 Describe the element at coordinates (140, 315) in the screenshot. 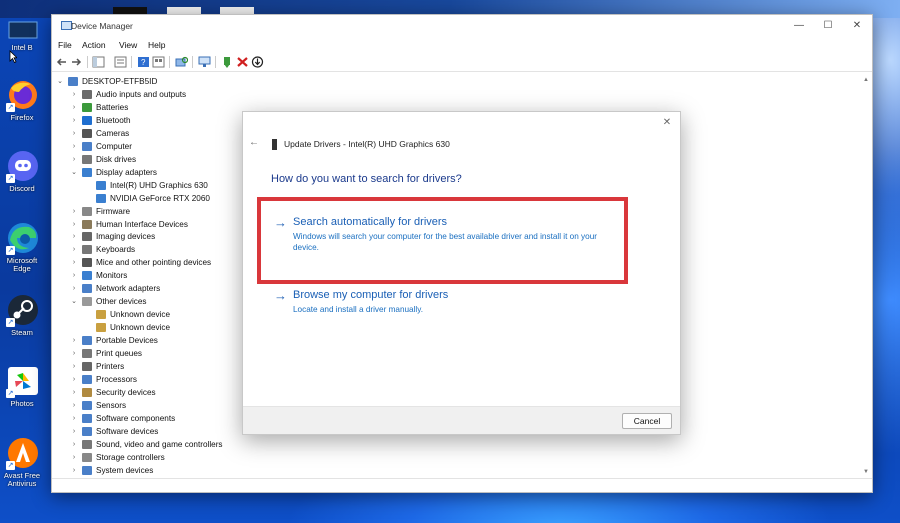

I see `tree-item-label: Unknown device` at that location.